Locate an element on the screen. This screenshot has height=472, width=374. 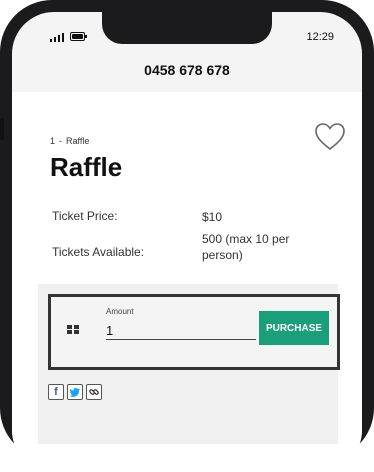
amount-label: Amount is located at coordinates (120, 311).